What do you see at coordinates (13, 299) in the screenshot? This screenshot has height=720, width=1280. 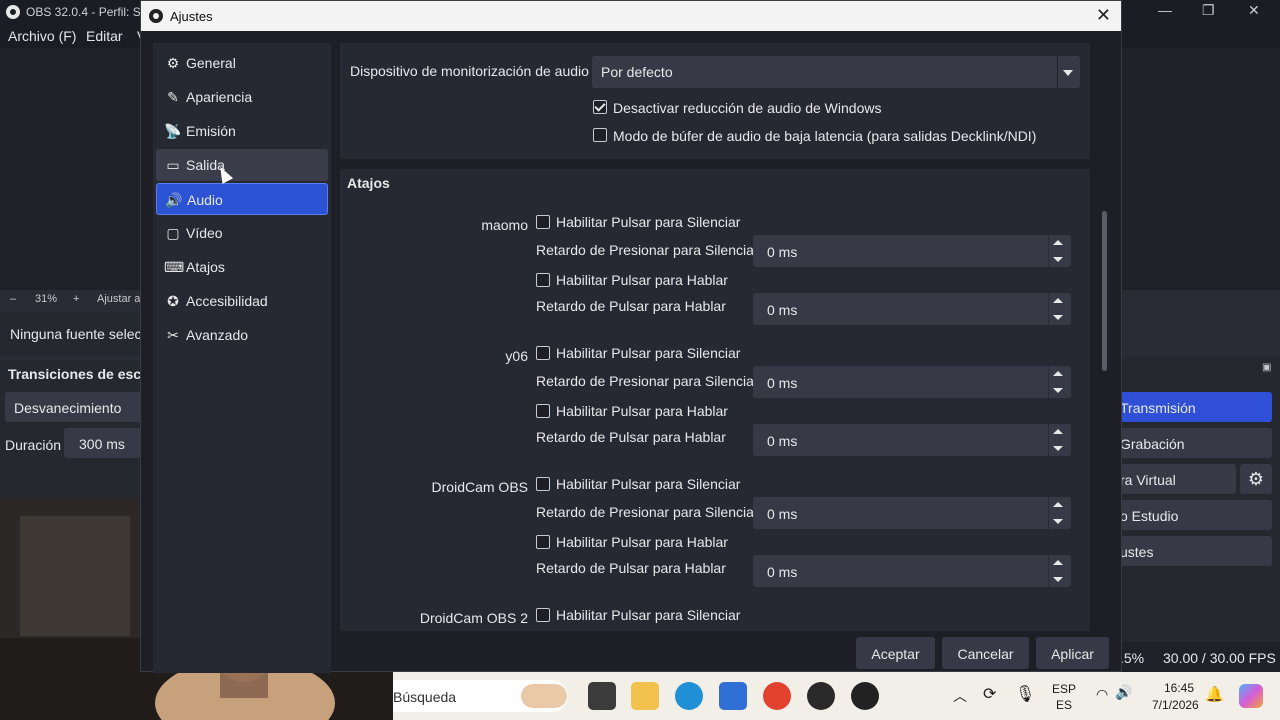 I see `zoom-out-button: –` at bounding box center [13, 299].